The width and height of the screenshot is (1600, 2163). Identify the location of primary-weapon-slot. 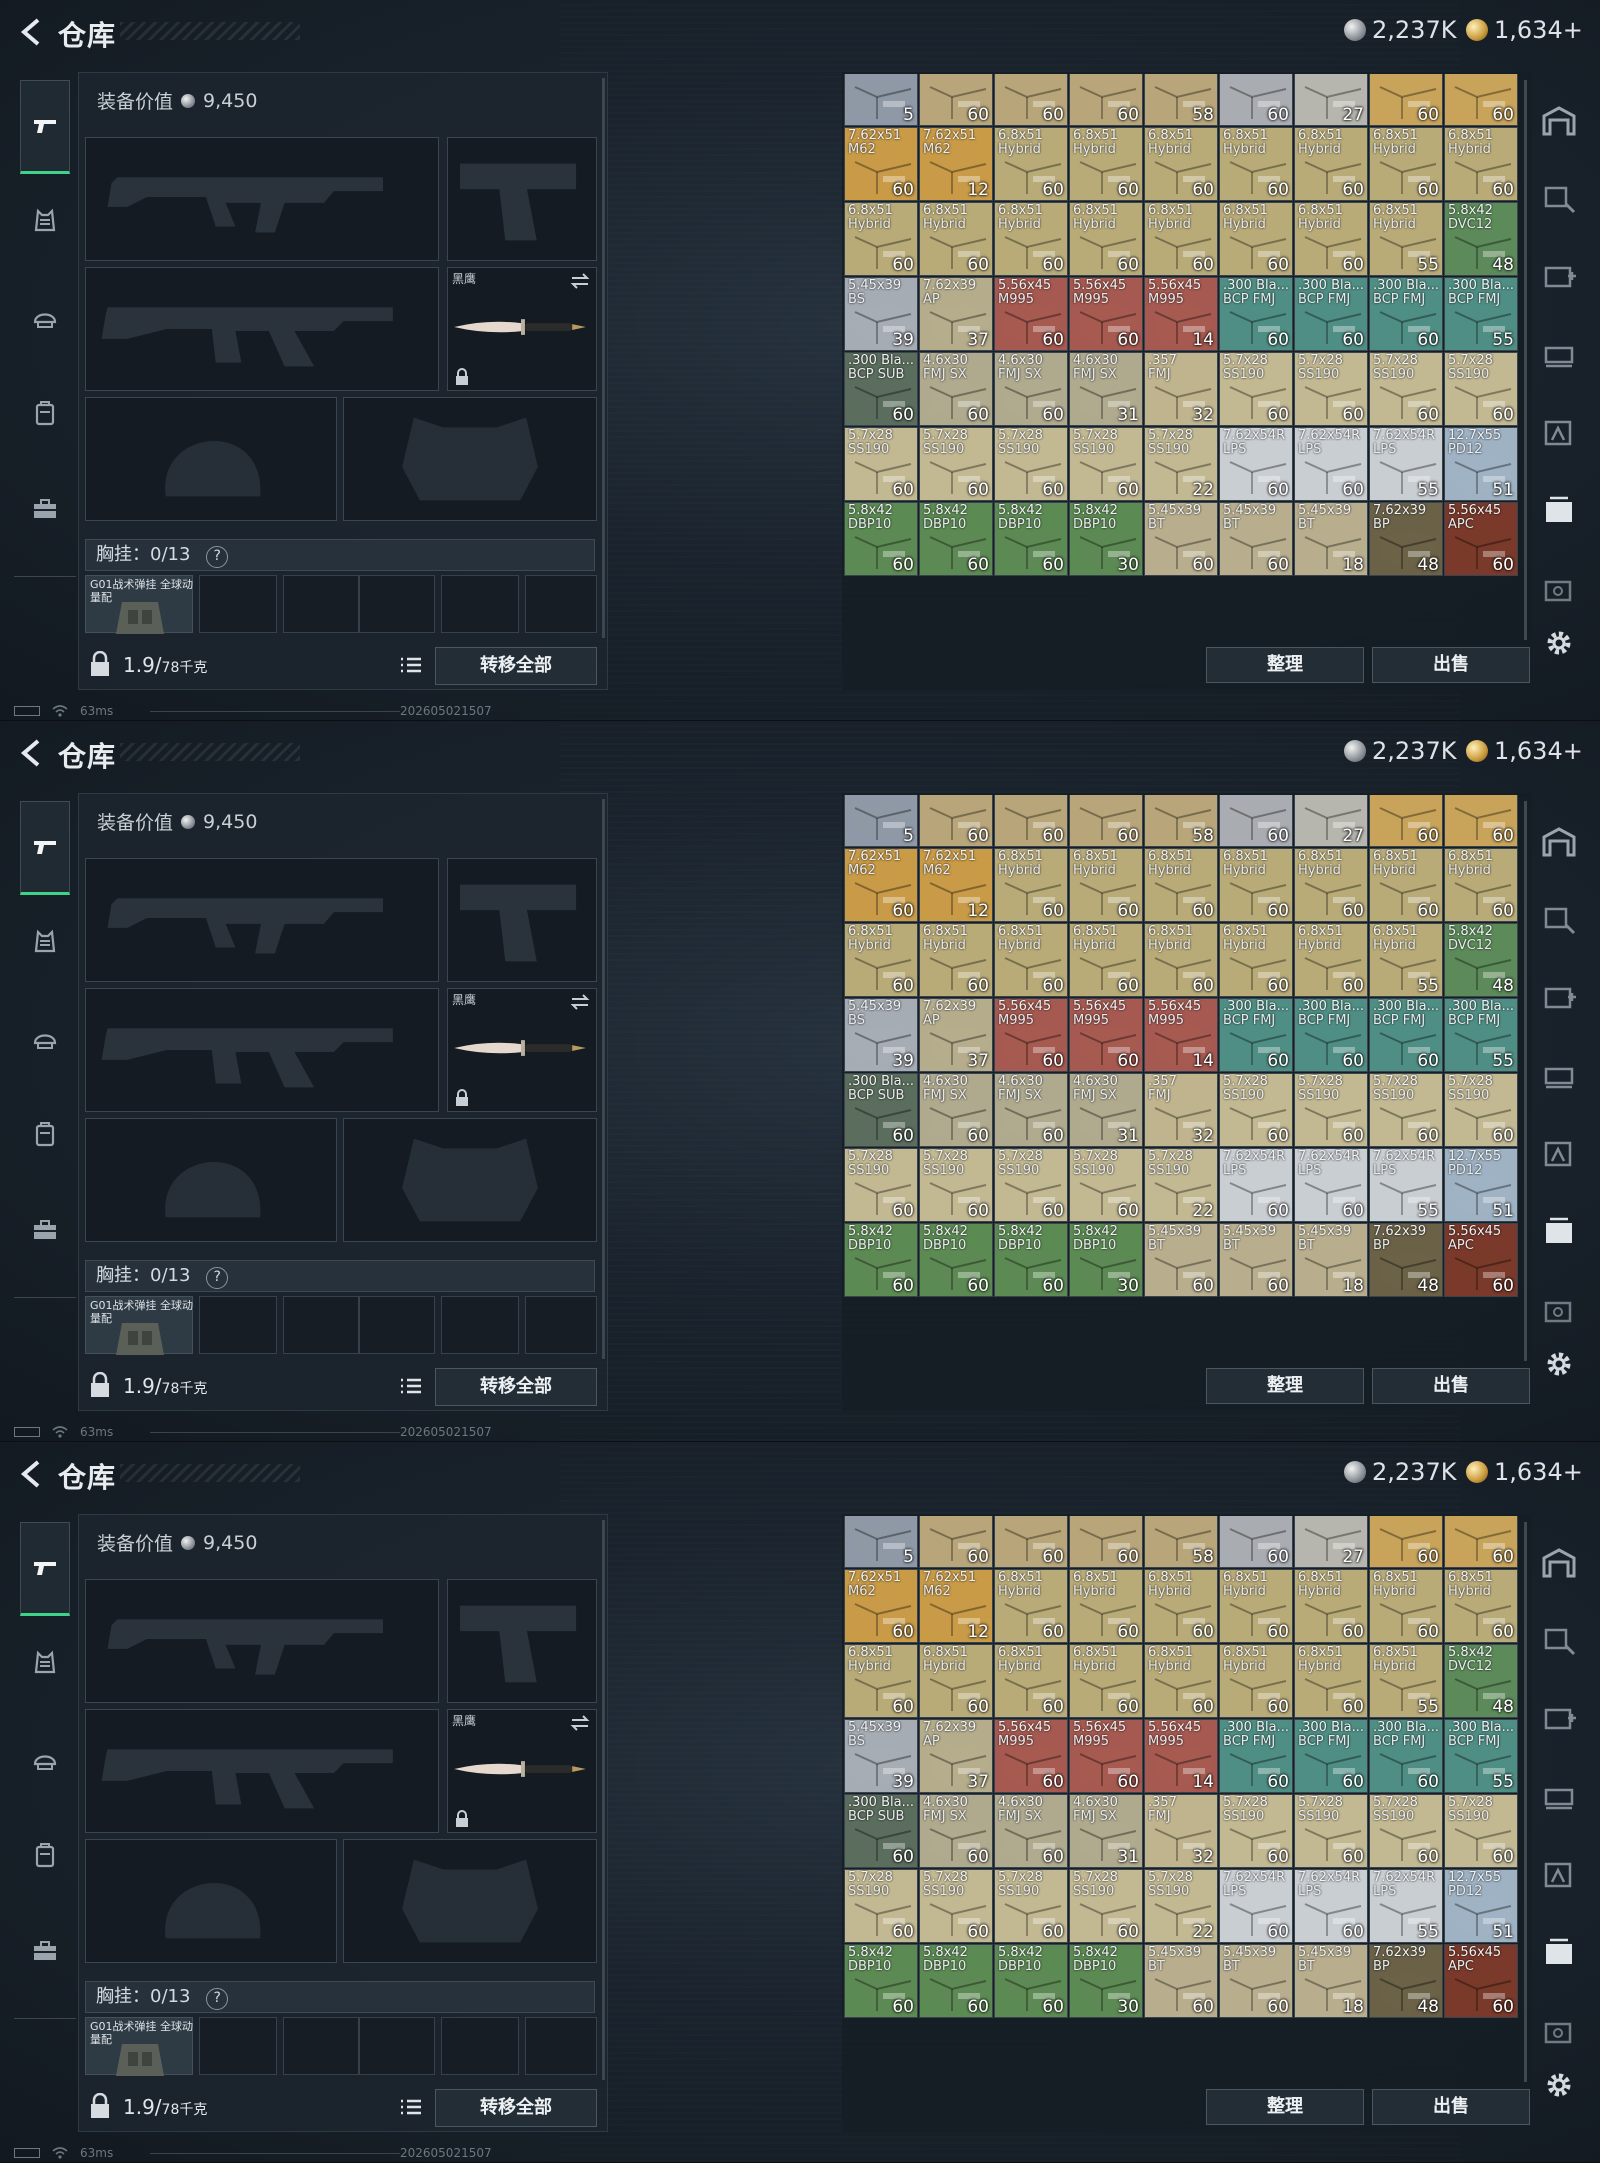
(262, 920).